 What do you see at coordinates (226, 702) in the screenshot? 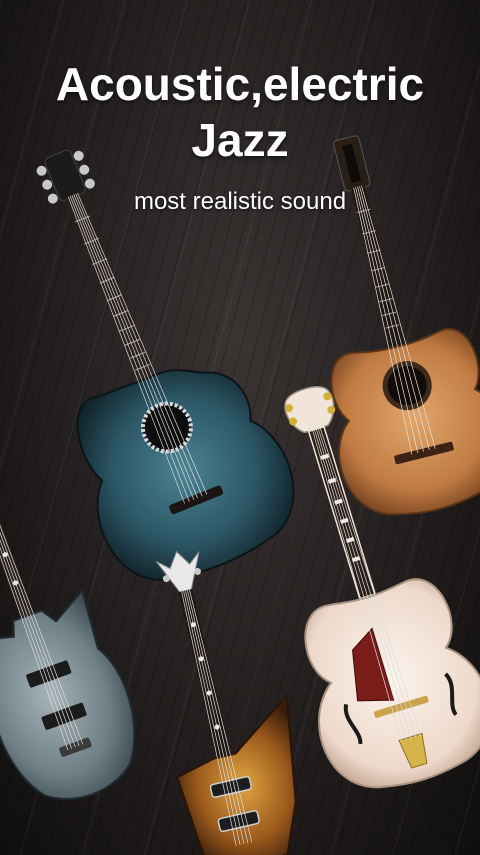
I see `explorer-electric-guitar-icon` at bounding box center [226, 702].